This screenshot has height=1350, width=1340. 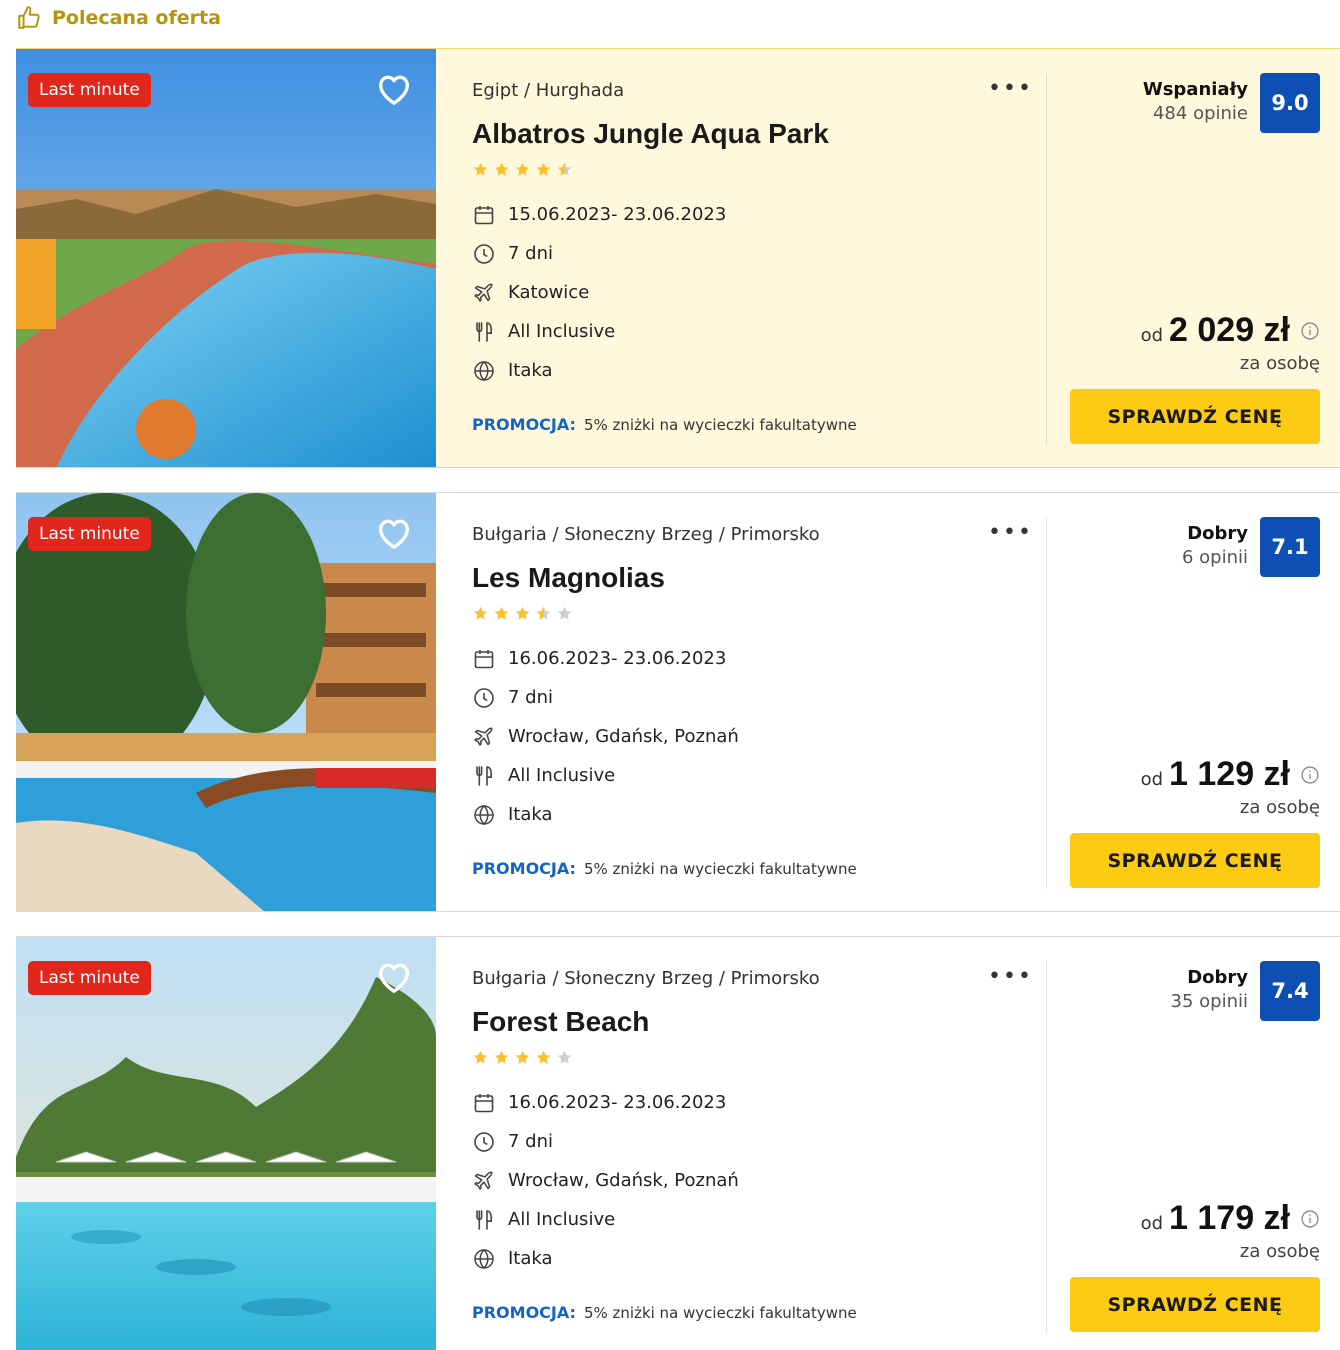 I want to click on review-count: 35 opinii, so click(x=1209, y=1001).